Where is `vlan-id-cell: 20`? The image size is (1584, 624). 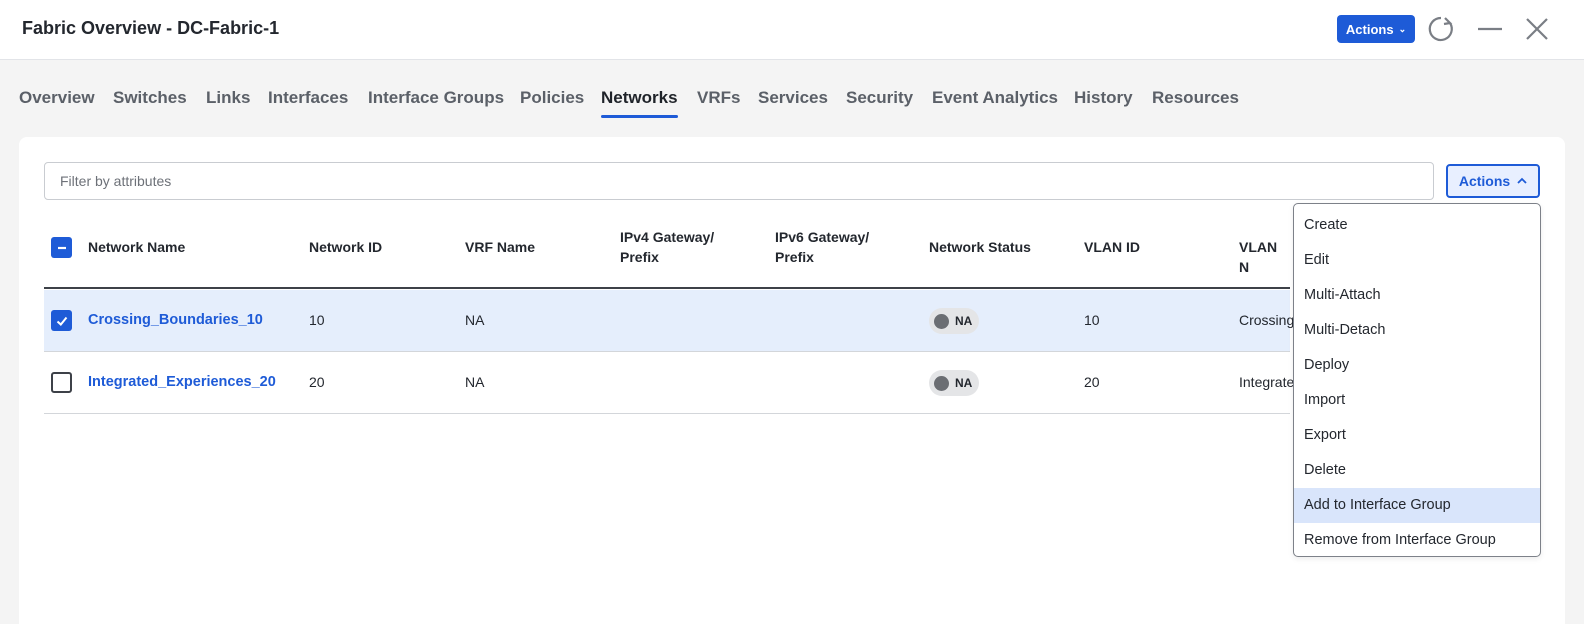 vlan-id-cell: 20 is located at coordinates (1092, 382).